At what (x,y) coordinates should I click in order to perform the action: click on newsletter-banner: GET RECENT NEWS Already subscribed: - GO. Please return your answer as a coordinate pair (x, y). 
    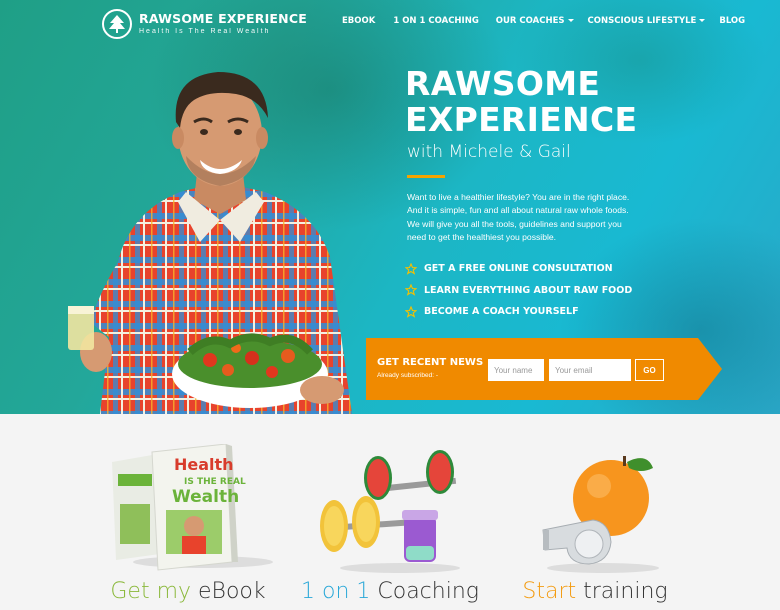
    Looking at the image, I should click on (544, 369).